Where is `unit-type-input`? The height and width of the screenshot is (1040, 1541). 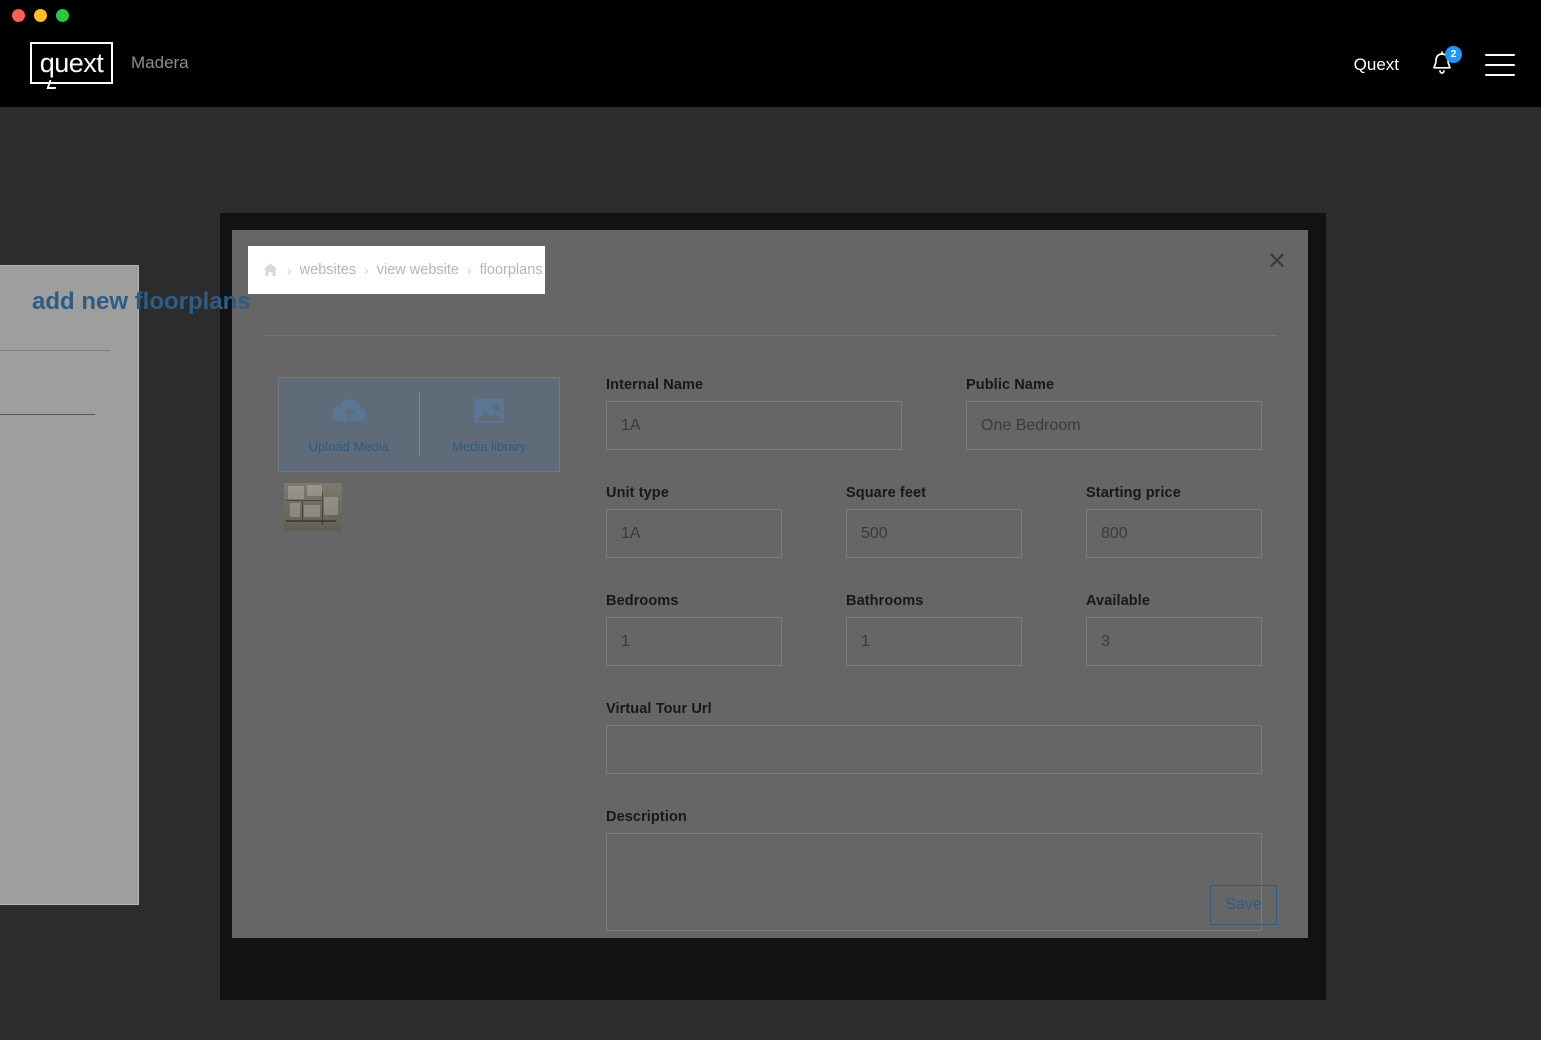 unit-type-input is located at coordinates (694, 533).